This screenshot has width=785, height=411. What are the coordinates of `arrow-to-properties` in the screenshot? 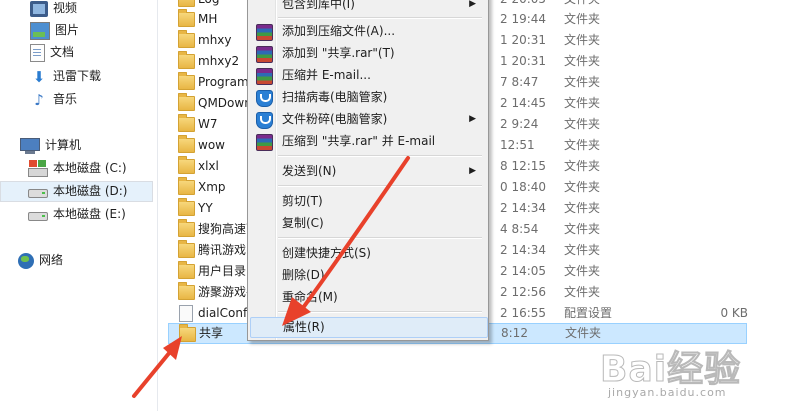 It's located at (346, 241).